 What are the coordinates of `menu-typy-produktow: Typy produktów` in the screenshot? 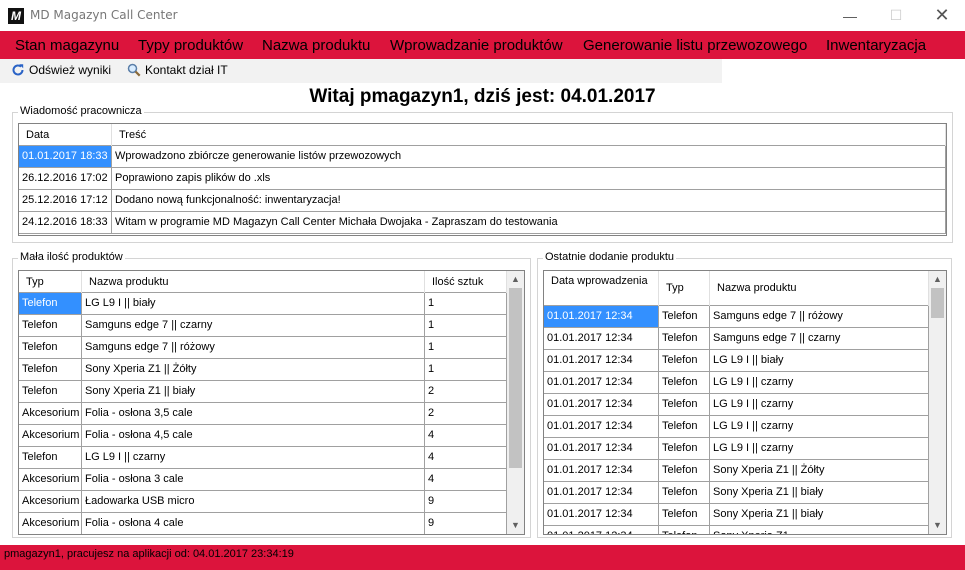 It's located at (190, 45).